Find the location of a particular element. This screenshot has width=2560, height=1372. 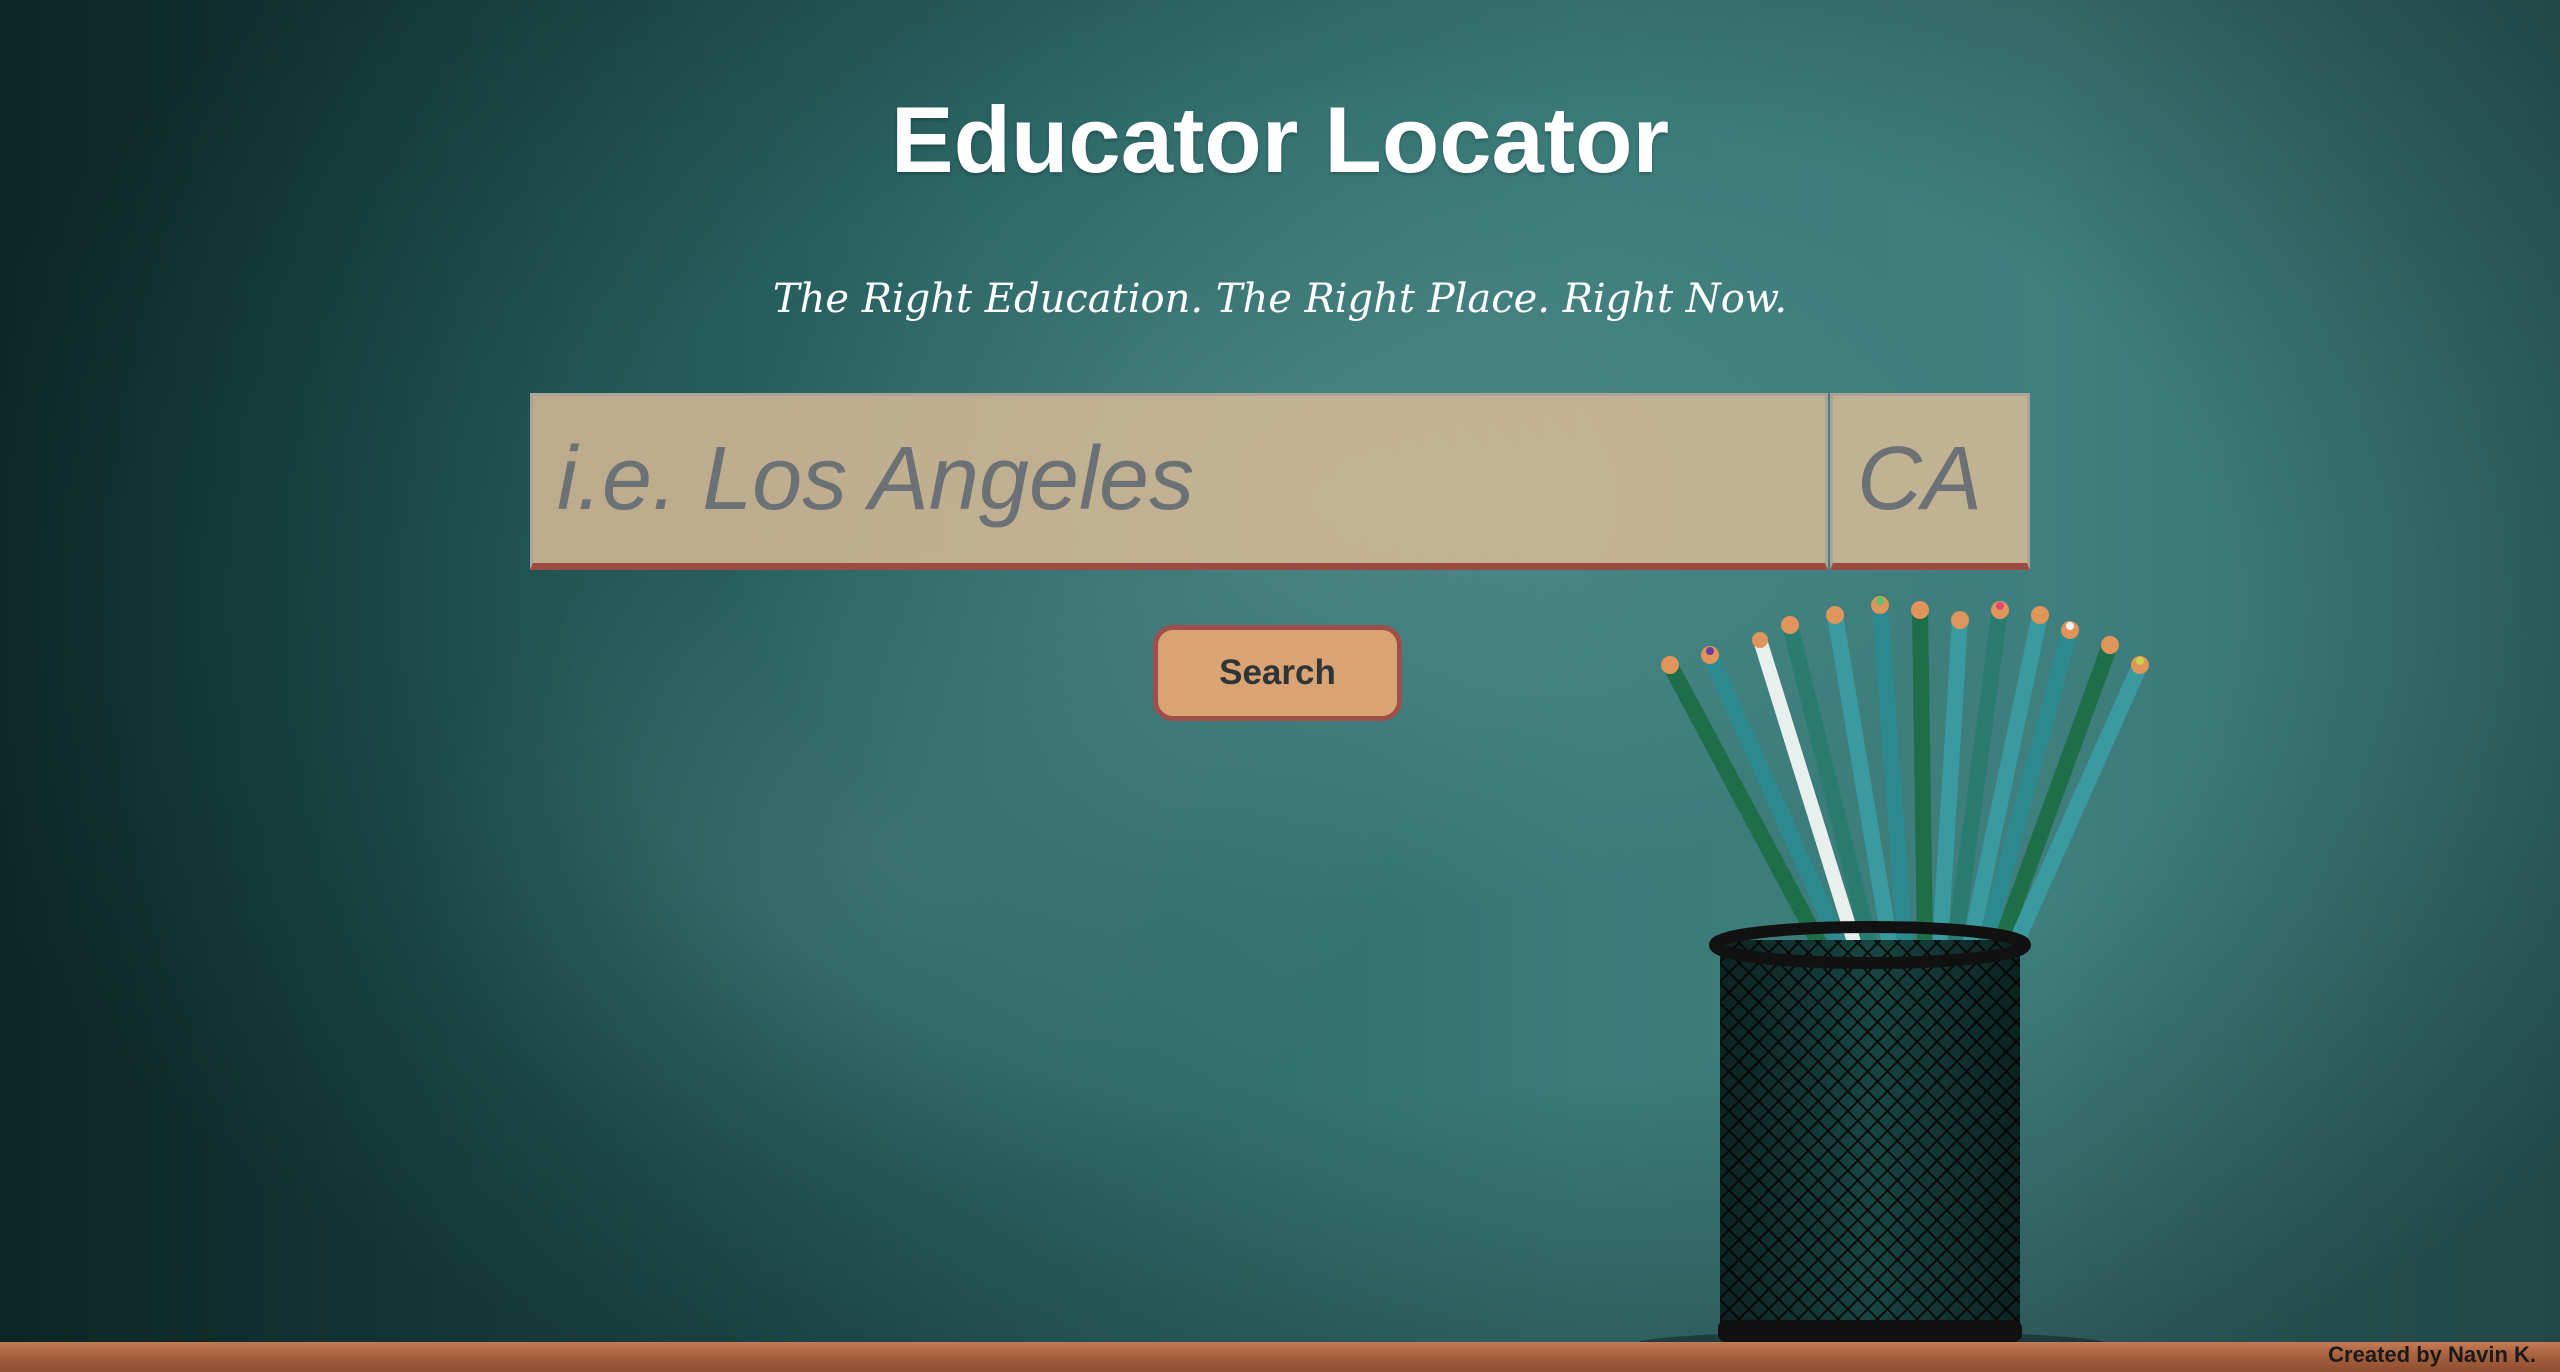

city-input is located at coordinates (1179, 481).